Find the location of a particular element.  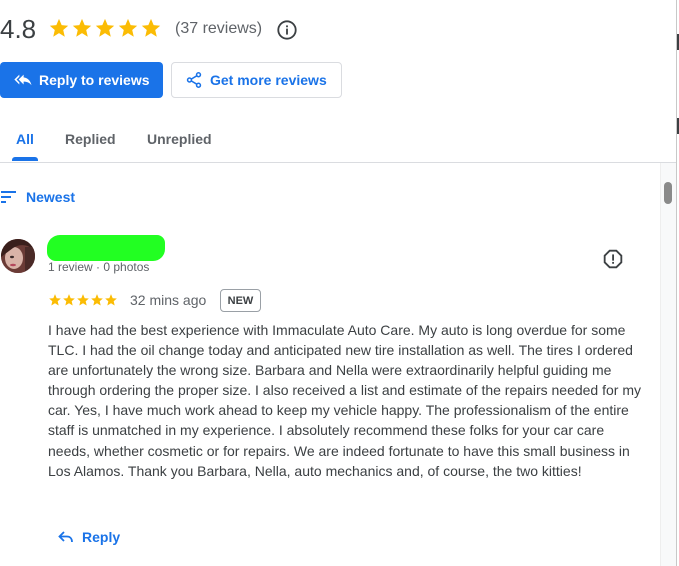

reply-to-reviews-button: Reply to reviews is located at coordinates (81, 80).